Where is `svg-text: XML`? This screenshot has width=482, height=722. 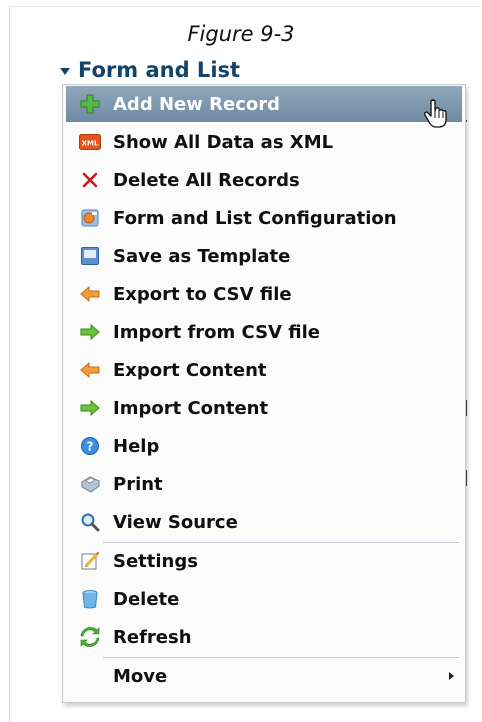 svg-text: XML is located at coordinates (90, 144).